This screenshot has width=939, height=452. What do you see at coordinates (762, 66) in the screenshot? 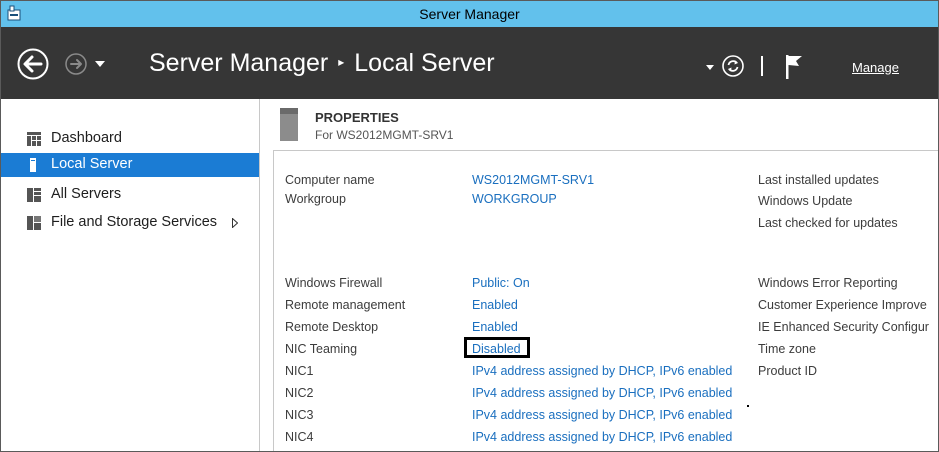
I see `header-divider` at bounding box center [762, 66].